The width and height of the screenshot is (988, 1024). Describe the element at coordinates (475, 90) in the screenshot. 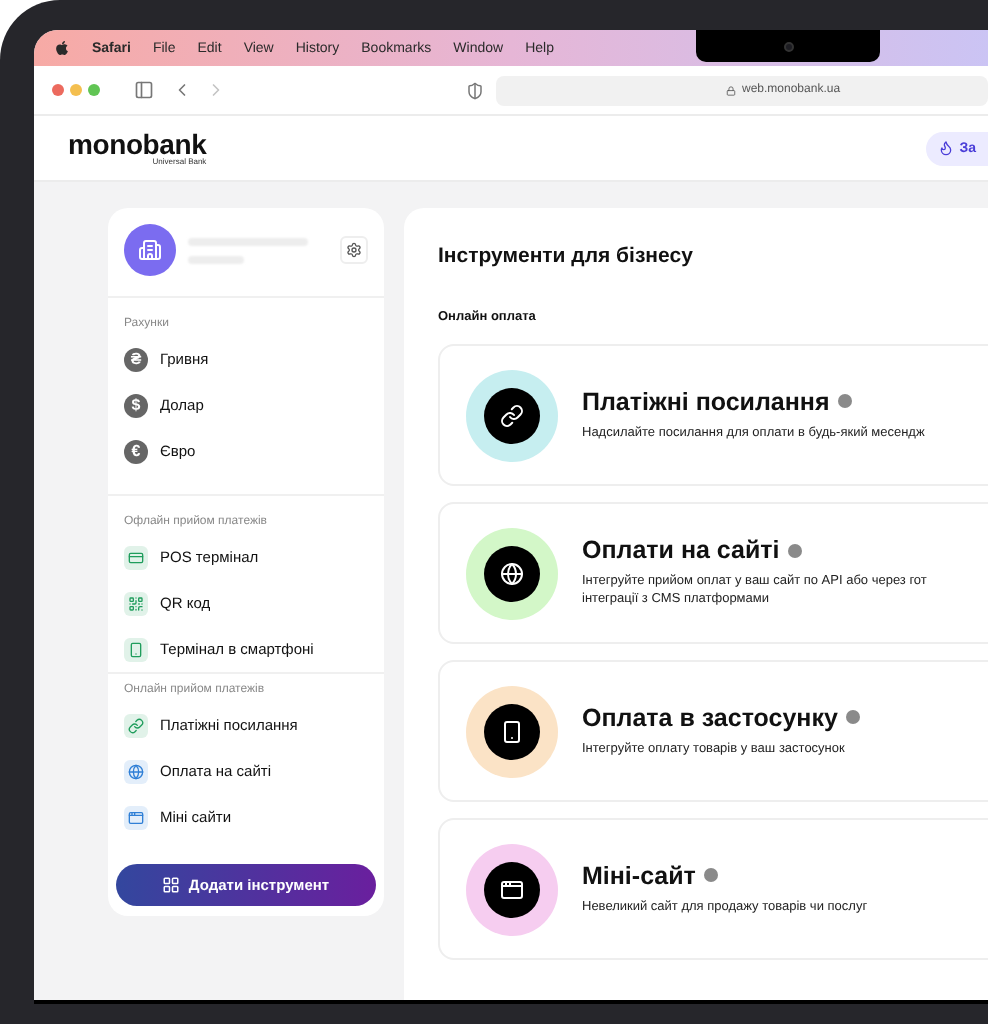

I see `shield-icon` at that location.